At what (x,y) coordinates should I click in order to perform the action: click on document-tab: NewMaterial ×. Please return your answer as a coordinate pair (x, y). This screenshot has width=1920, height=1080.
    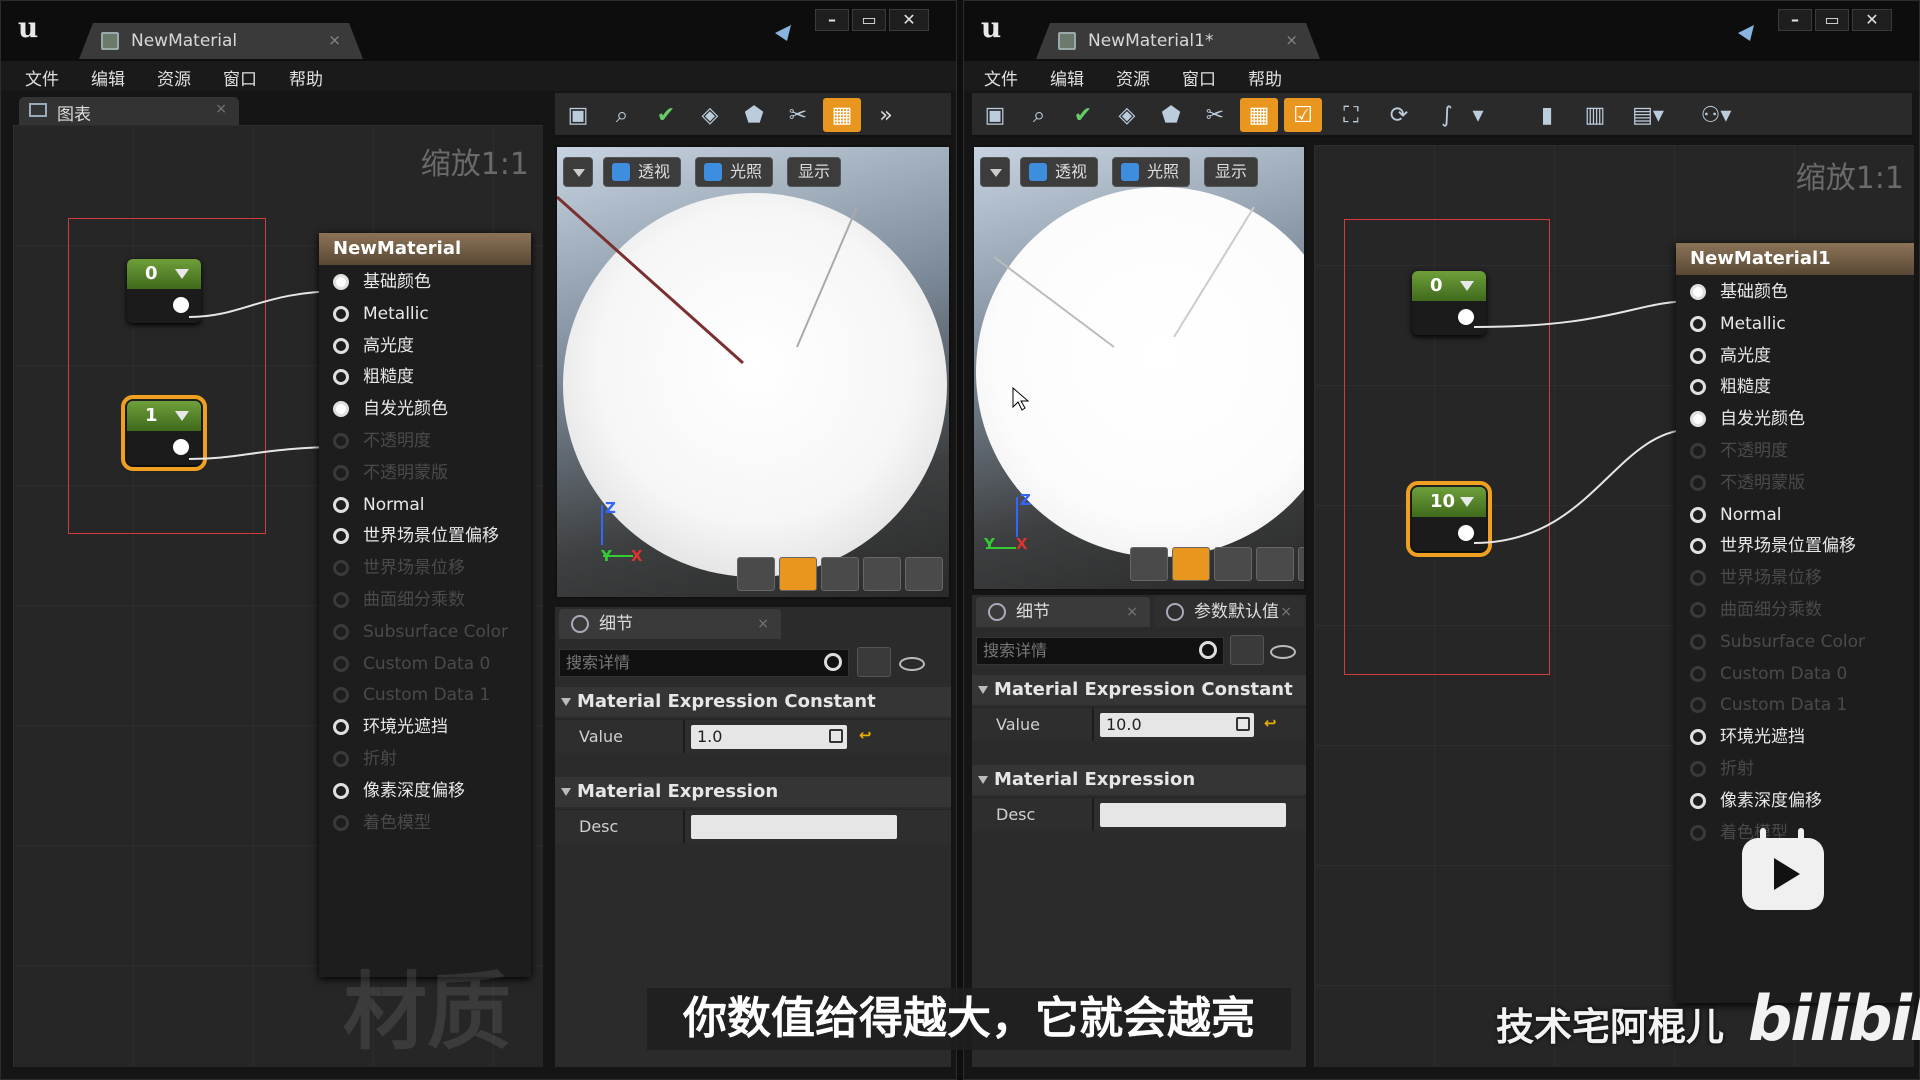
    Looking at the image, I should click on (221, 41).